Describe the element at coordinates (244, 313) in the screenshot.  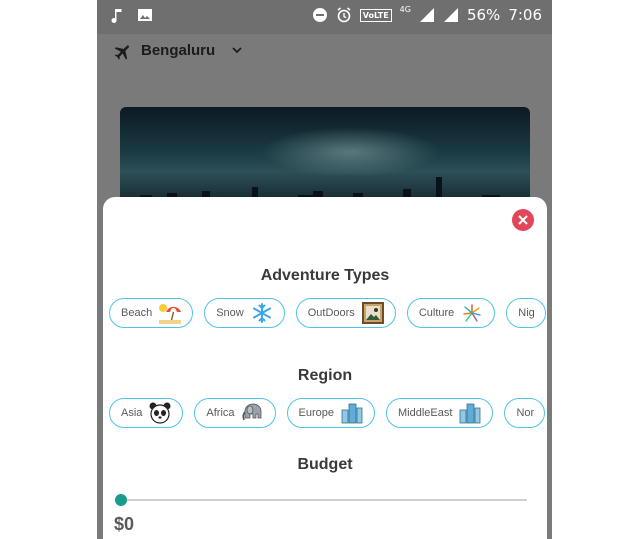
I see `chip-snow: Snow` at that location.